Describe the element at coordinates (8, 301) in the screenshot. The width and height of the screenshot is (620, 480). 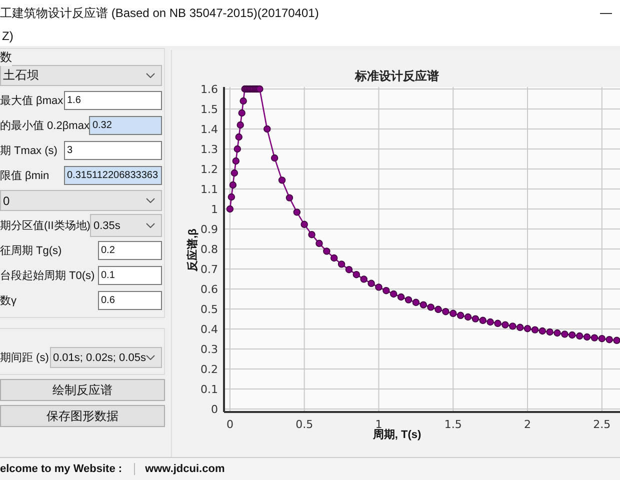
I see `field-label: 数γ` at that location.